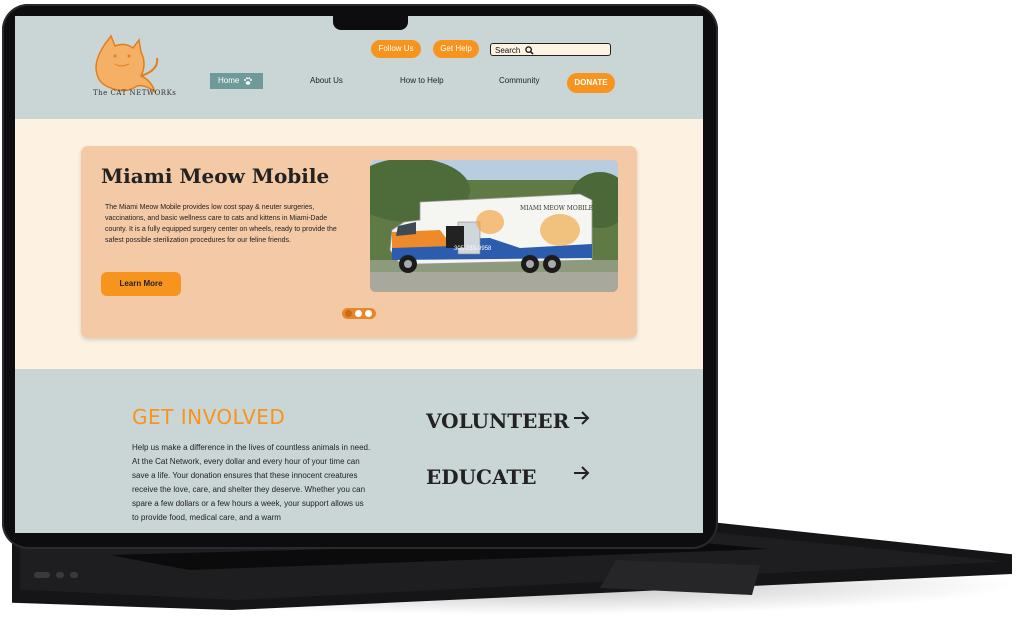 The height and width of the screenshot is (632, 1023). What do you see at coordinates (326, 80) in the screenshot?
I see `nav-about-us: About Us` at bounding box center [326, 80].